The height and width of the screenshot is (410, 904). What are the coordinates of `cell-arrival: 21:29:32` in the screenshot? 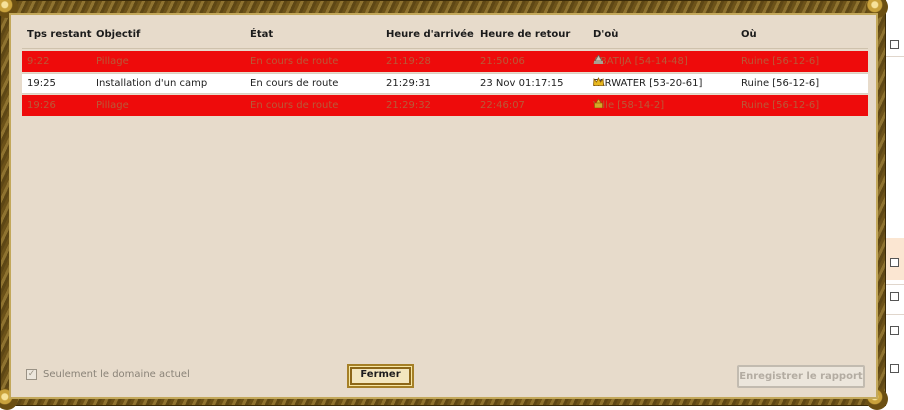 It's located at (408, 105).